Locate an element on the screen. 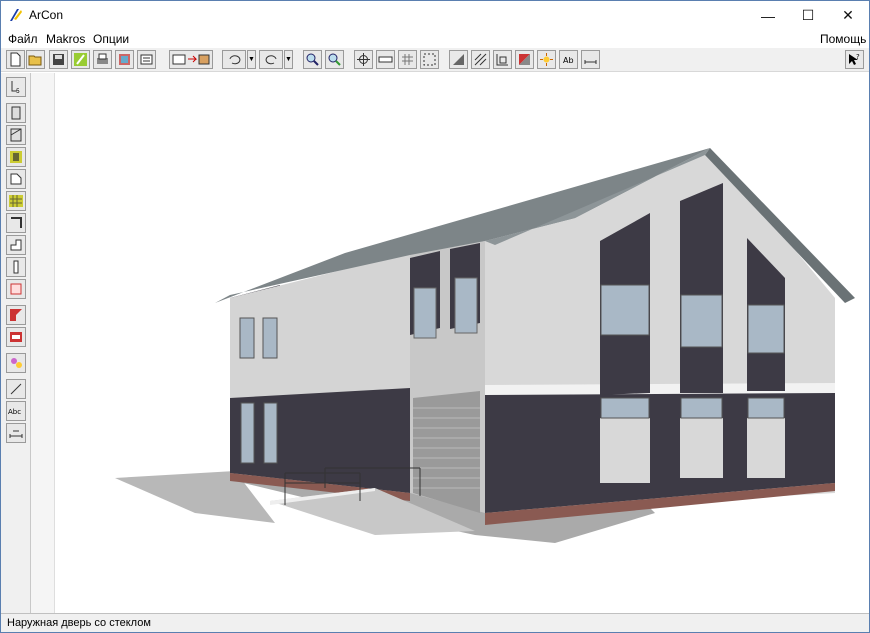 This screenshot has width=870, height=633. status-text: Наружная дверь со стеклом is located at coordinates (79, 623).